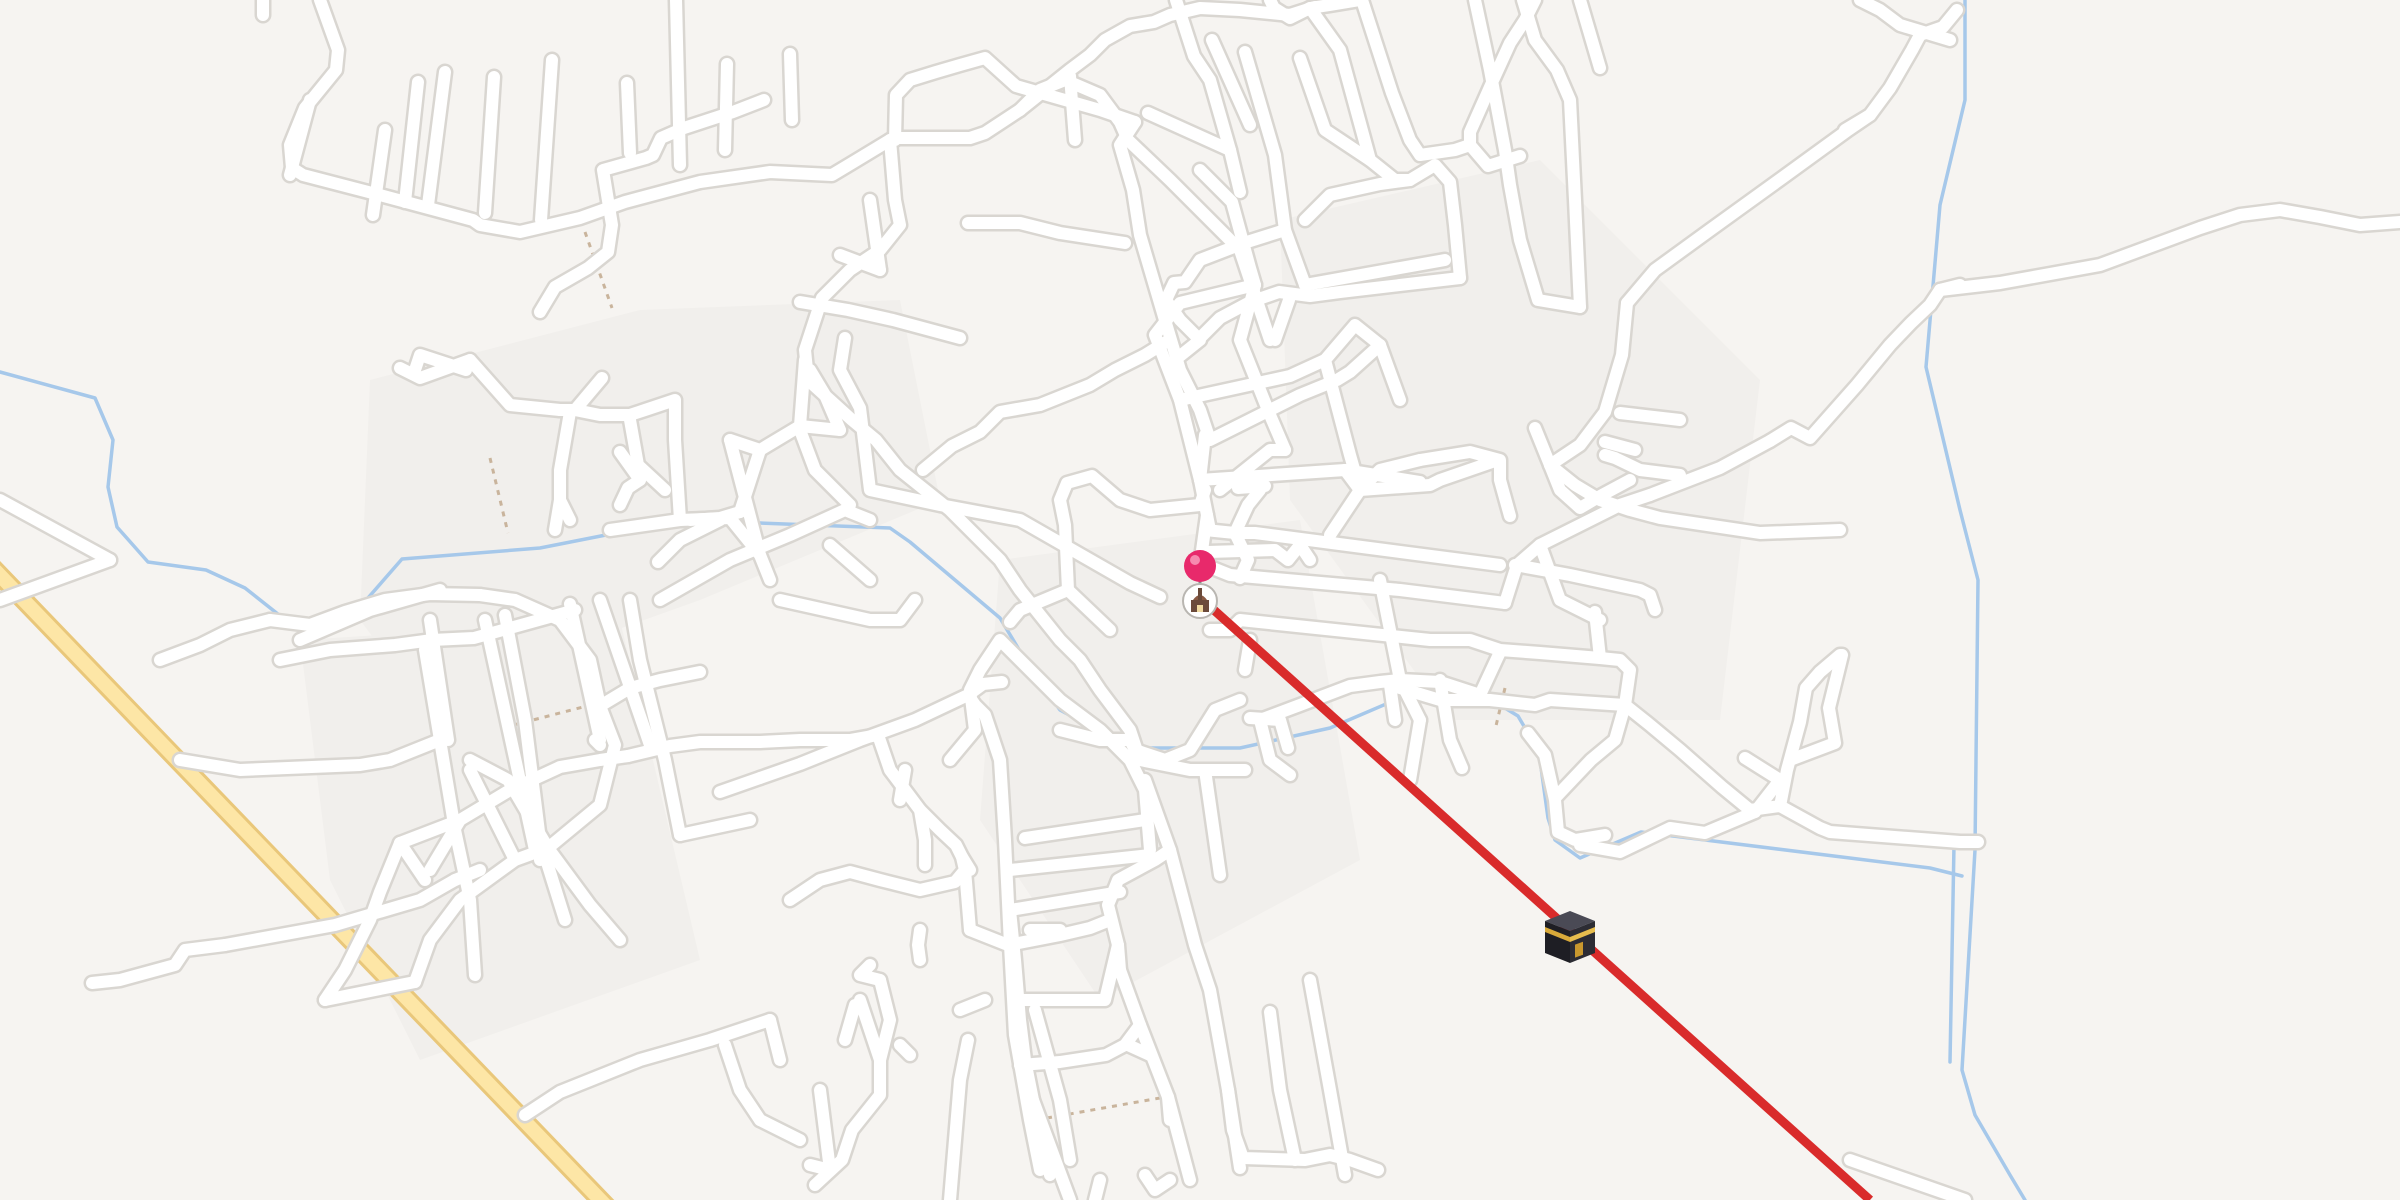 The image size is (2400, 1200). I want to click on kaaba-icon, so click(1570, 936).